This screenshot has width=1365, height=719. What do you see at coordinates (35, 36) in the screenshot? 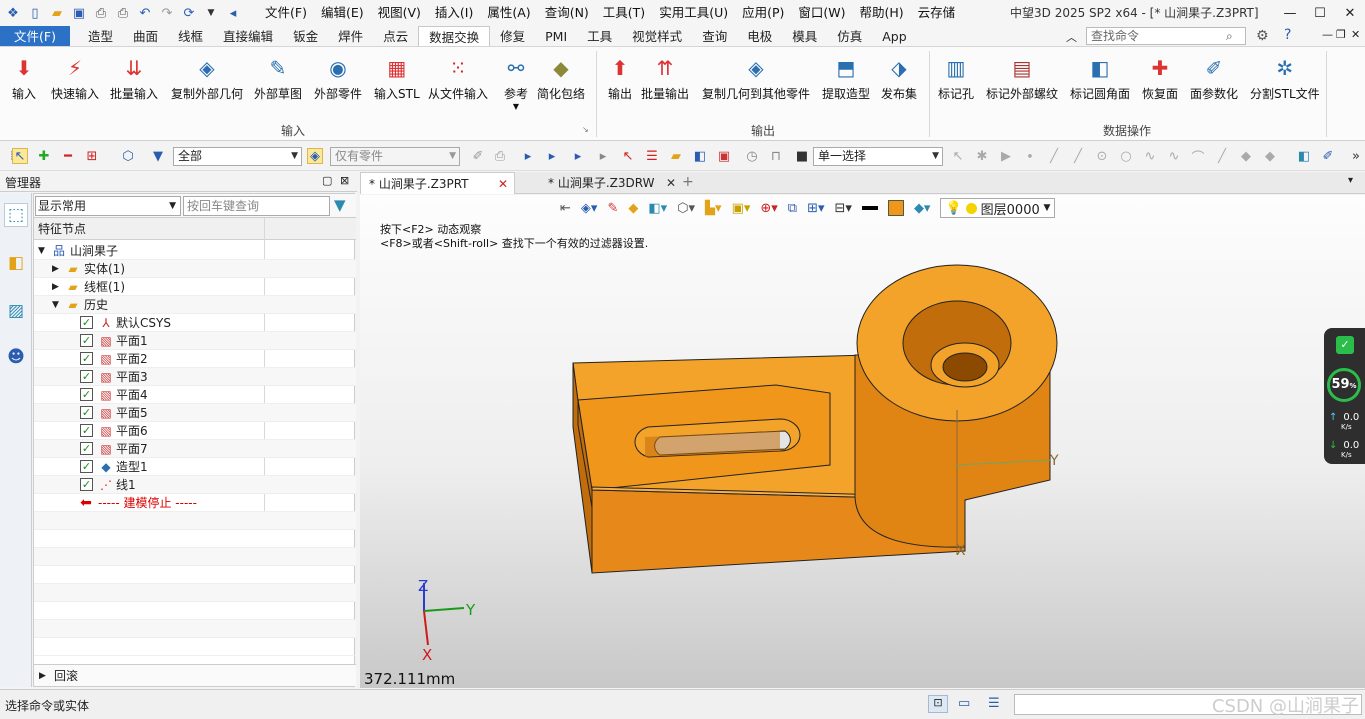
I see `tab-file: 文件(F)` at bounding box center [35, 36].